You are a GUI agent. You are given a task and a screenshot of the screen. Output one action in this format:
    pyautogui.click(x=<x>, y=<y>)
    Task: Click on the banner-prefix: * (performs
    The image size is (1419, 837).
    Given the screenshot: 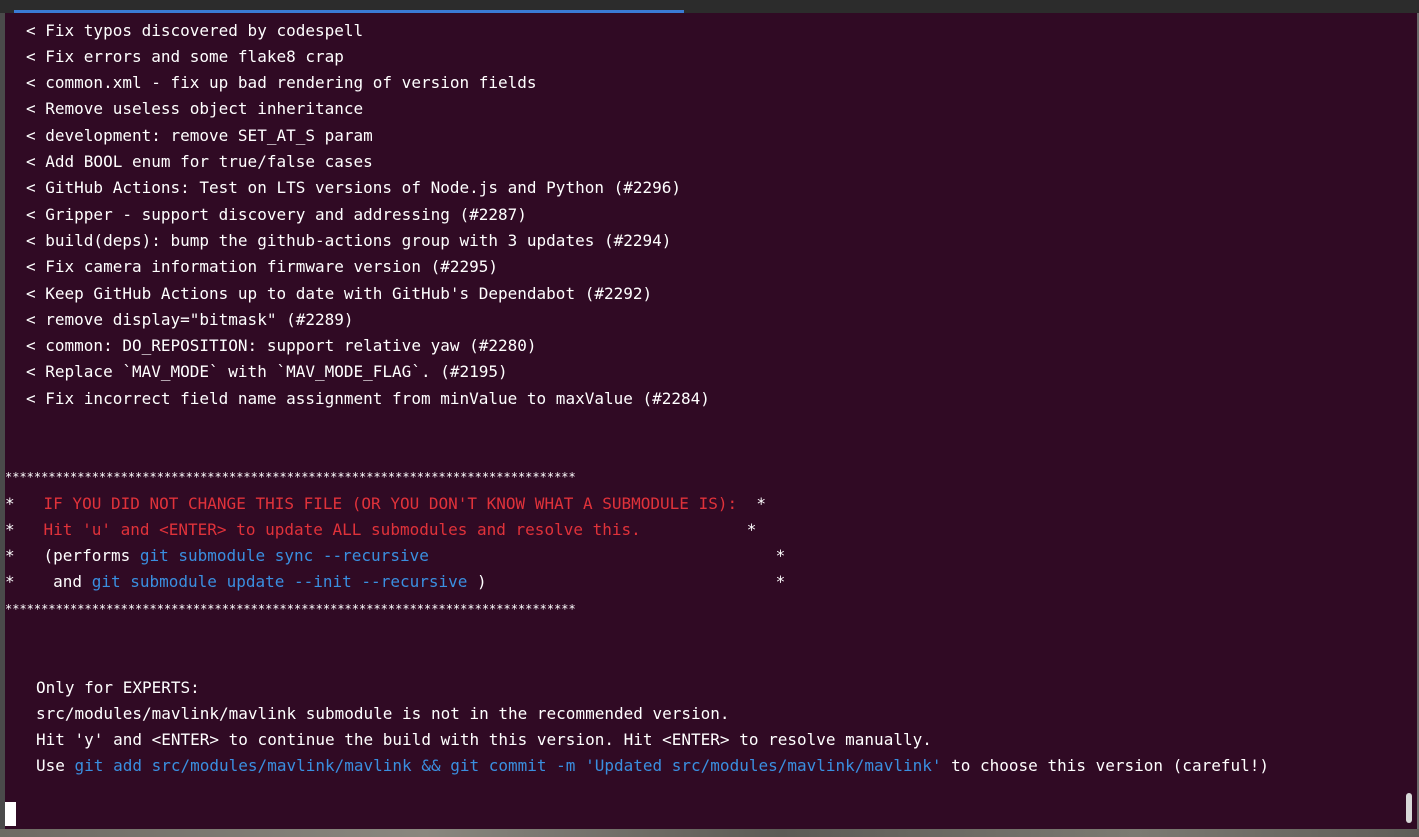 What is the action you would take?
    pyautogui.click(x=72, y=555)
    